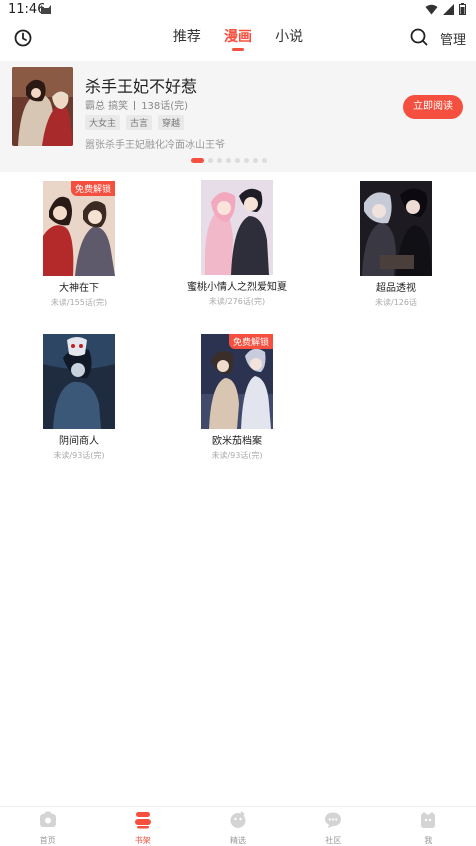  What do you see at coordinates (103, 122) in the screenshot?
I see `banner-tag: 大女主` at bounding box center [103, 122].